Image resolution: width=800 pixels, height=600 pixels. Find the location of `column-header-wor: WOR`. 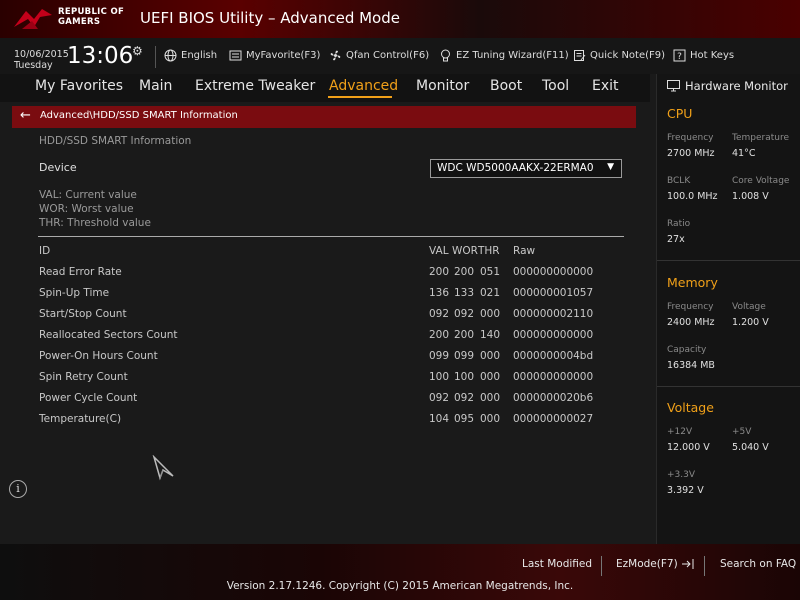

column-header-wor: WOR is located at coordinates (465, 251).